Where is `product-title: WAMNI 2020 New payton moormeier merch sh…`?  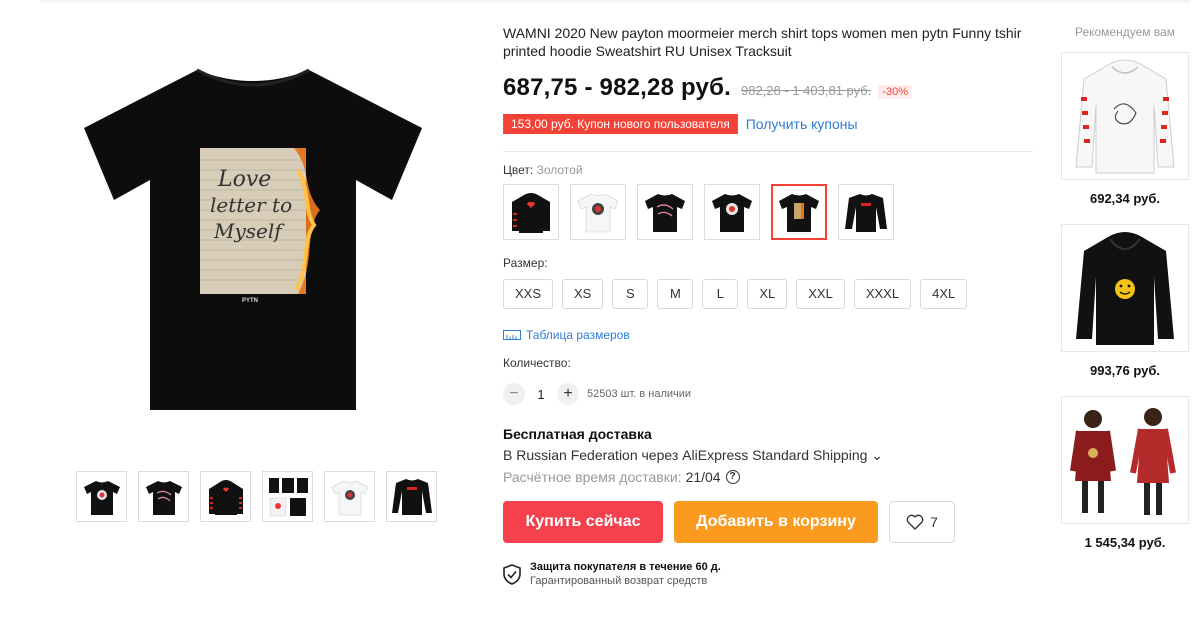 product-title: WAMNI 2020 New payton moormeier merch sh… is located at coordinates (762, 42).